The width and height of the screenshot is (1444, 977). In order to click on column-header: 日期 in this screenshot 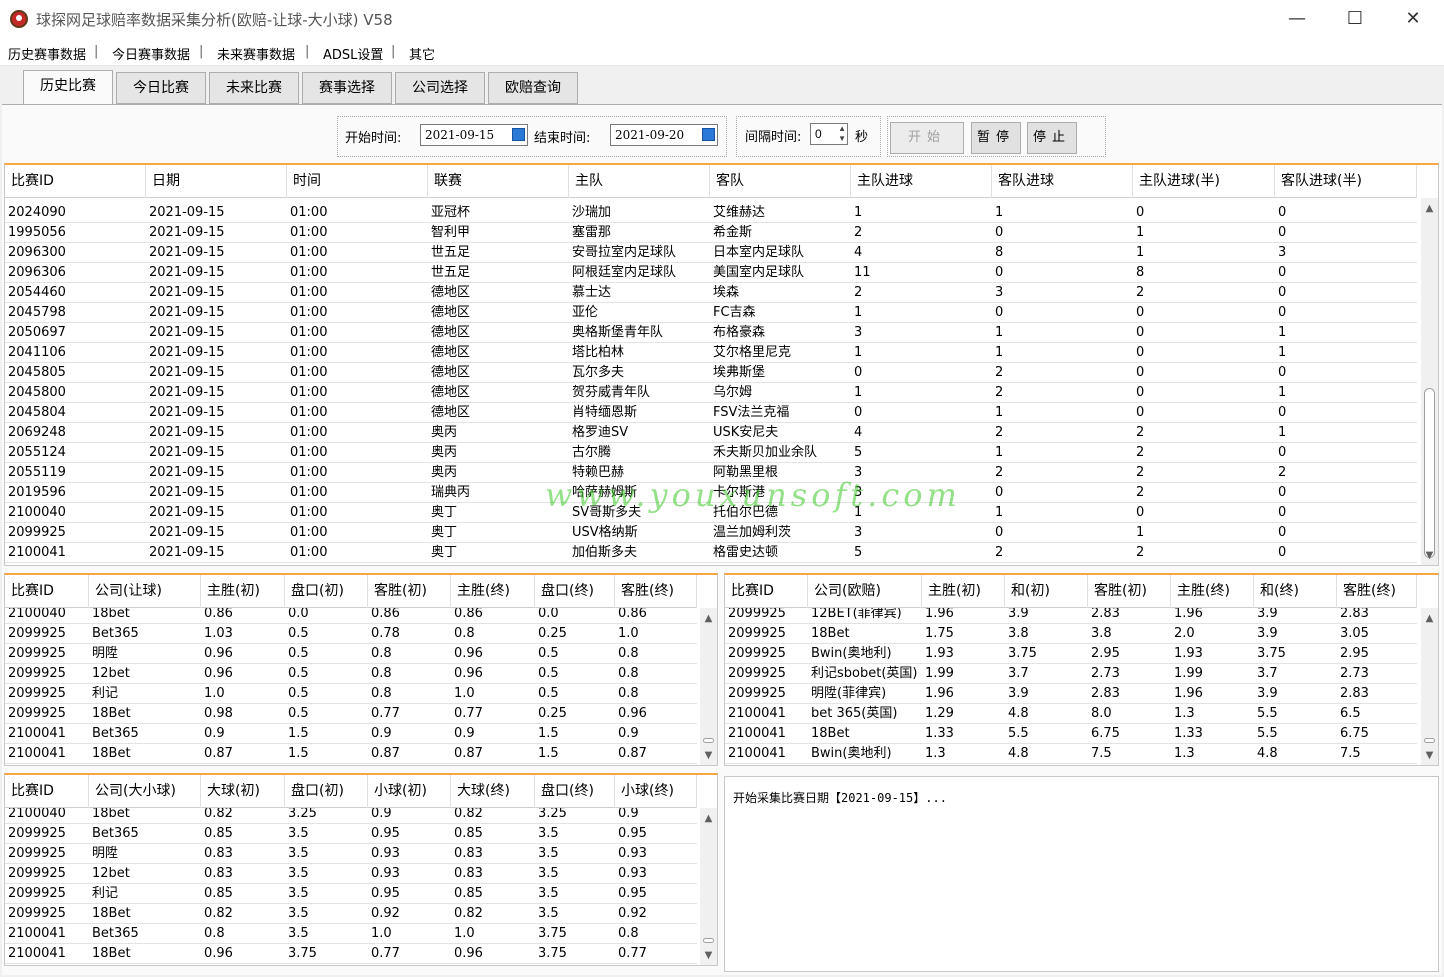, I will do `click(216, 181)`.